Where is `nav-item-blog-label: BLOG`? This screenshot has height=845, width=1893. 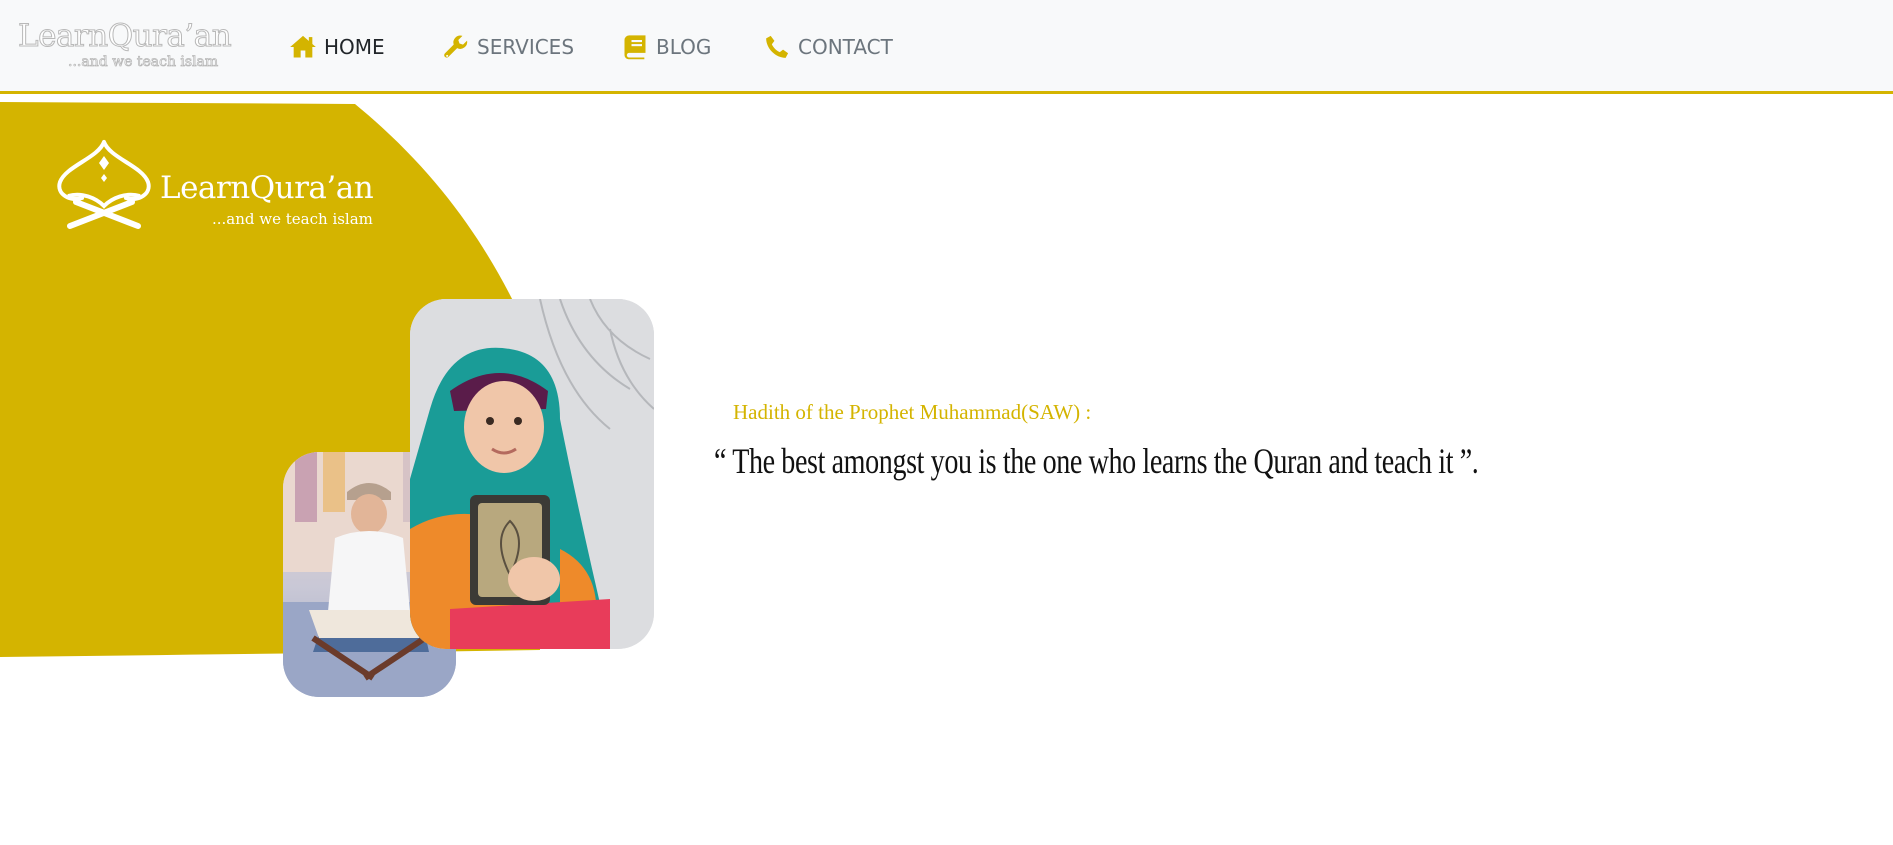 nav-item-blog-label: BLOG is located at coordinates (684, 47).